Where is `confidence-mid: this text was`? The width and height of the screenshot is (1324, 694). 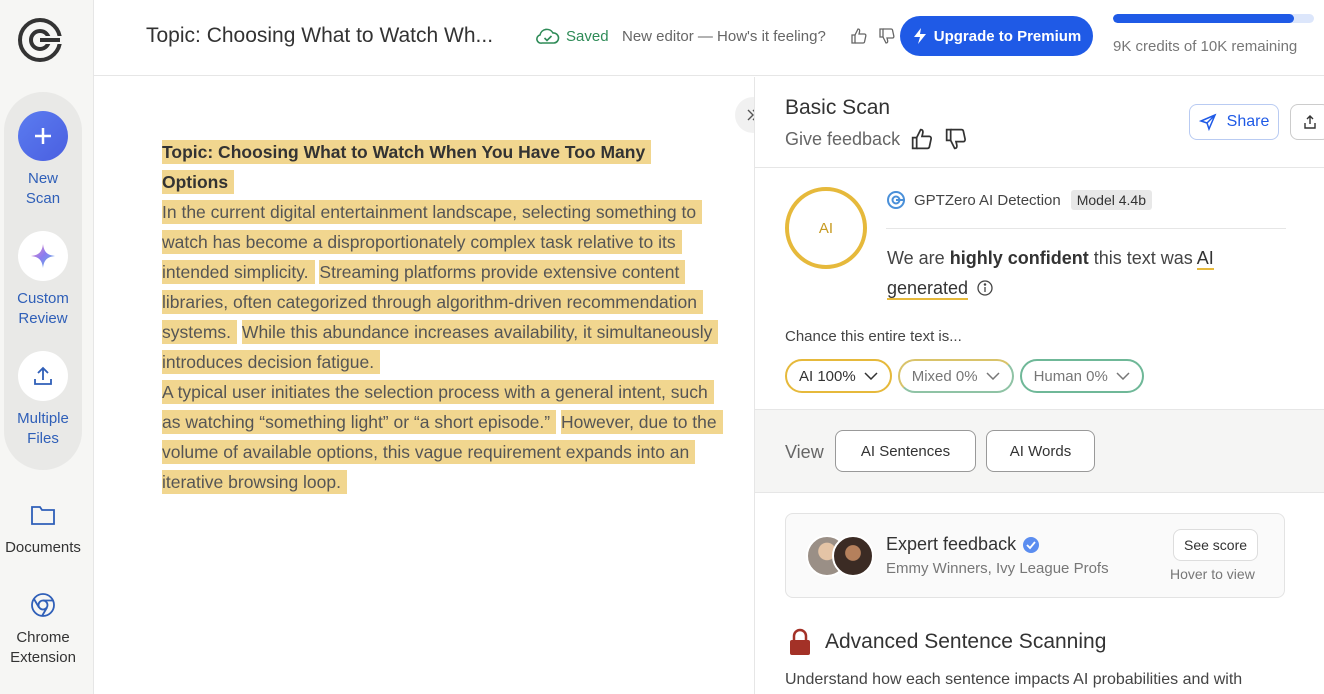 confidence-mid: this text was is located at coordinates (1143, 258).